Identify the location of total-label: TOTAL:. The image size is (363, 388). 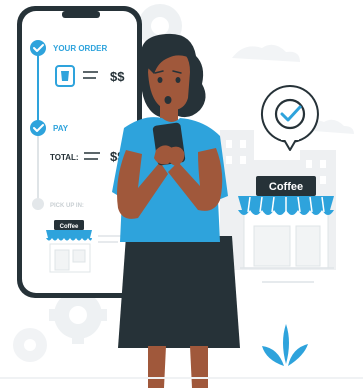
(64, 157).